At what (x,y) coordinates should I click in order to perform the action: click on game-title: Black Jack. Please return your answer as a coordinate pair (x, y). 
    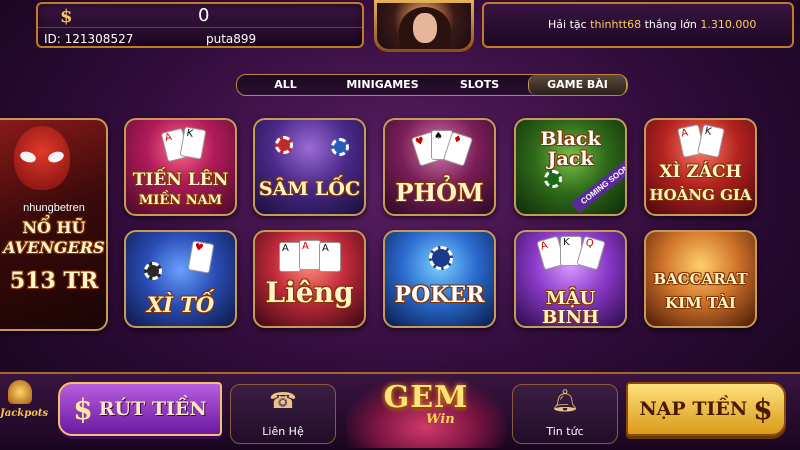
    Looking at the image, I should click on (570, 149).